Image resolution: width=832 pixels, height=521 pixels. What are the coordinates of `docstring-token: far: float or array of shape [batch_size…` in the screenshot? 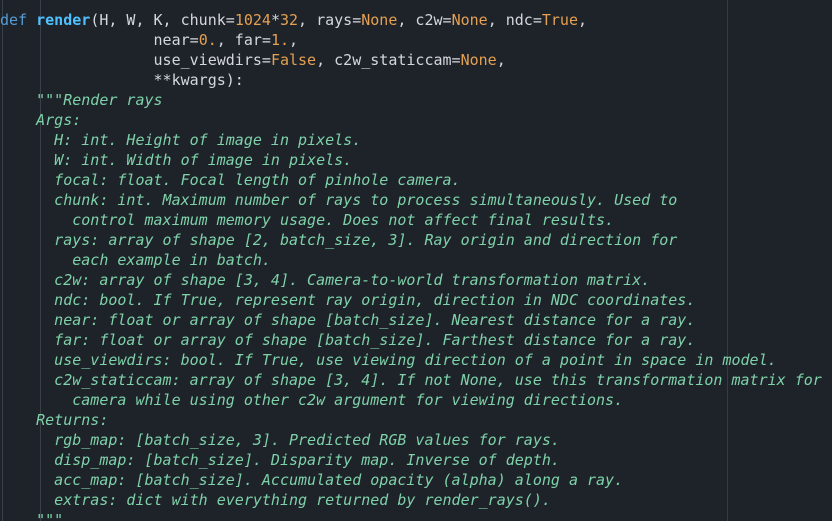 It's located at (348, 340).